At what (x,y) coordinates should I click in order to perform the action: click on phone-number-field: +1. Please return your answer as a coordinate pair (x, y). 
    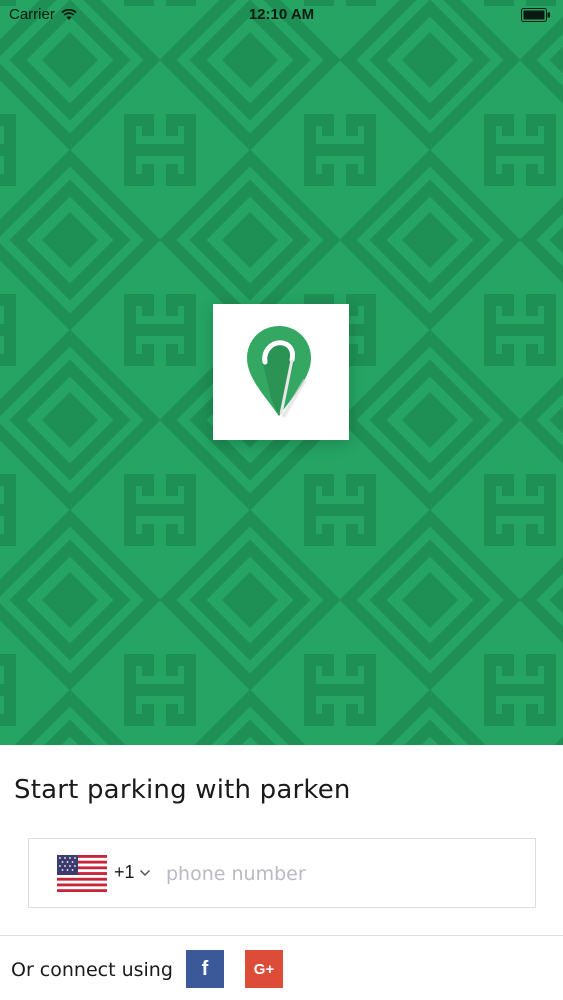
    Looking at the image, I should click on (282, 873).